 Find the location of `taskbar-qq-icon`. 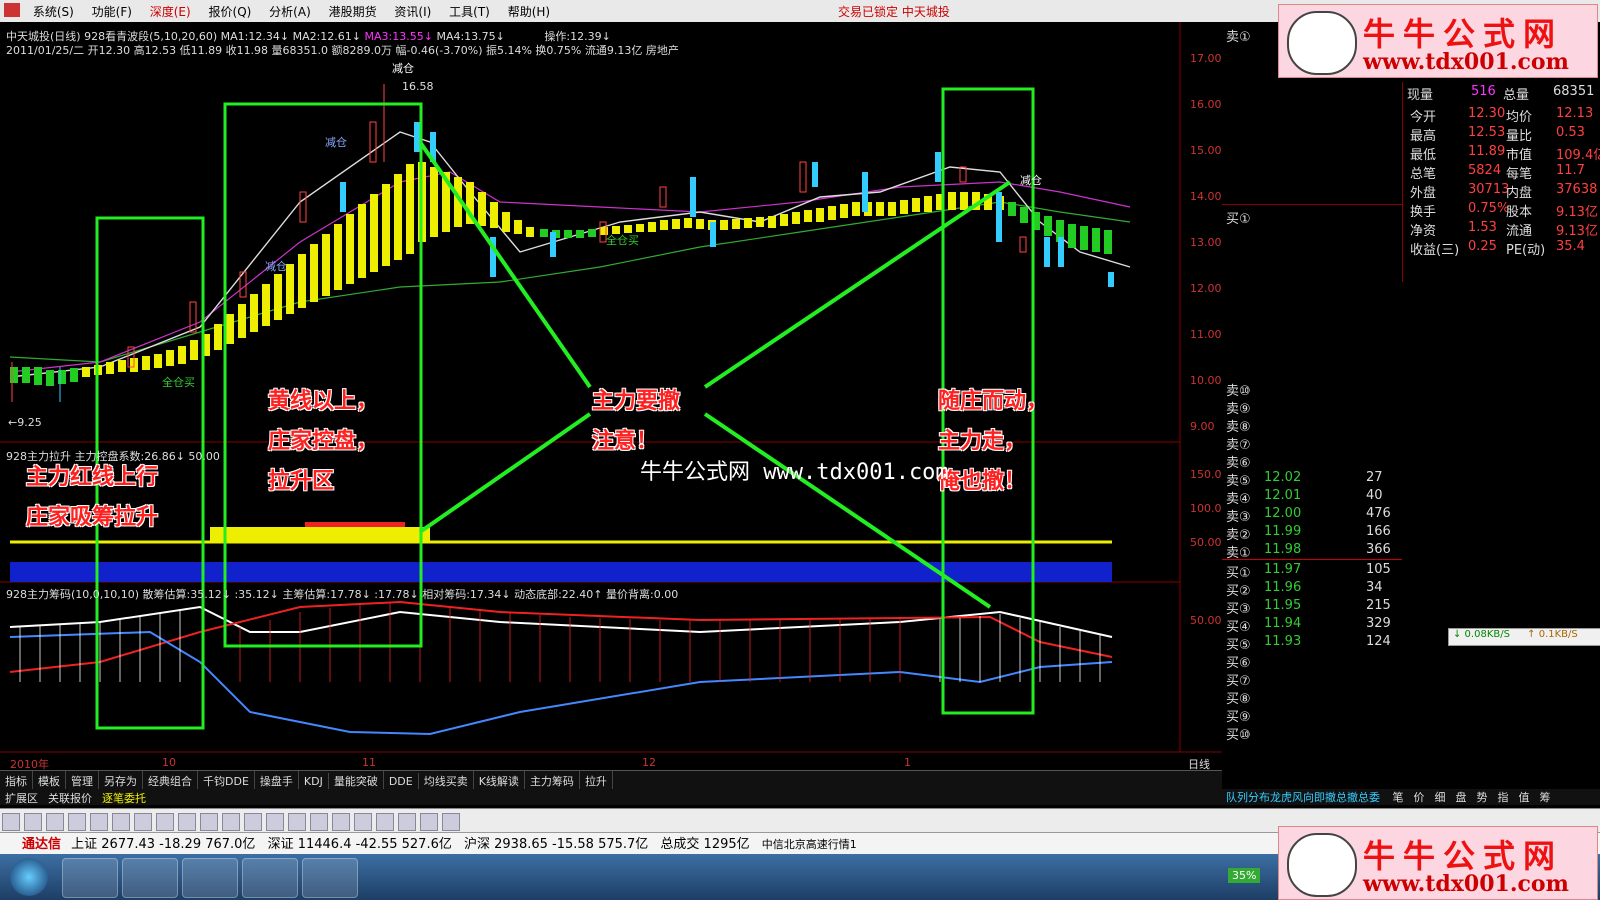

taskbar-qq-icon is located at coordinates (210, 878).